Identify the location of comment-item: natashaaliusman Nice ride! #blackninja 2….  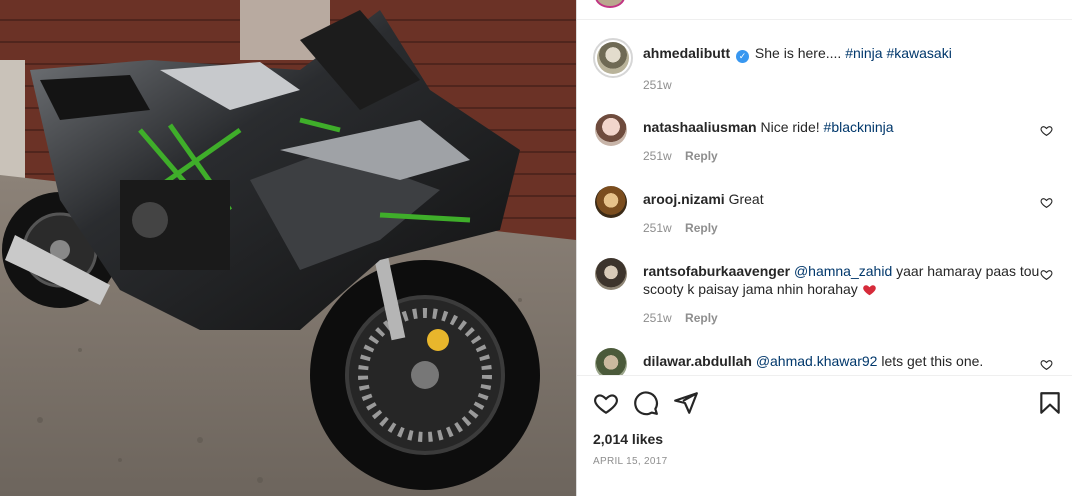
(830, 144).